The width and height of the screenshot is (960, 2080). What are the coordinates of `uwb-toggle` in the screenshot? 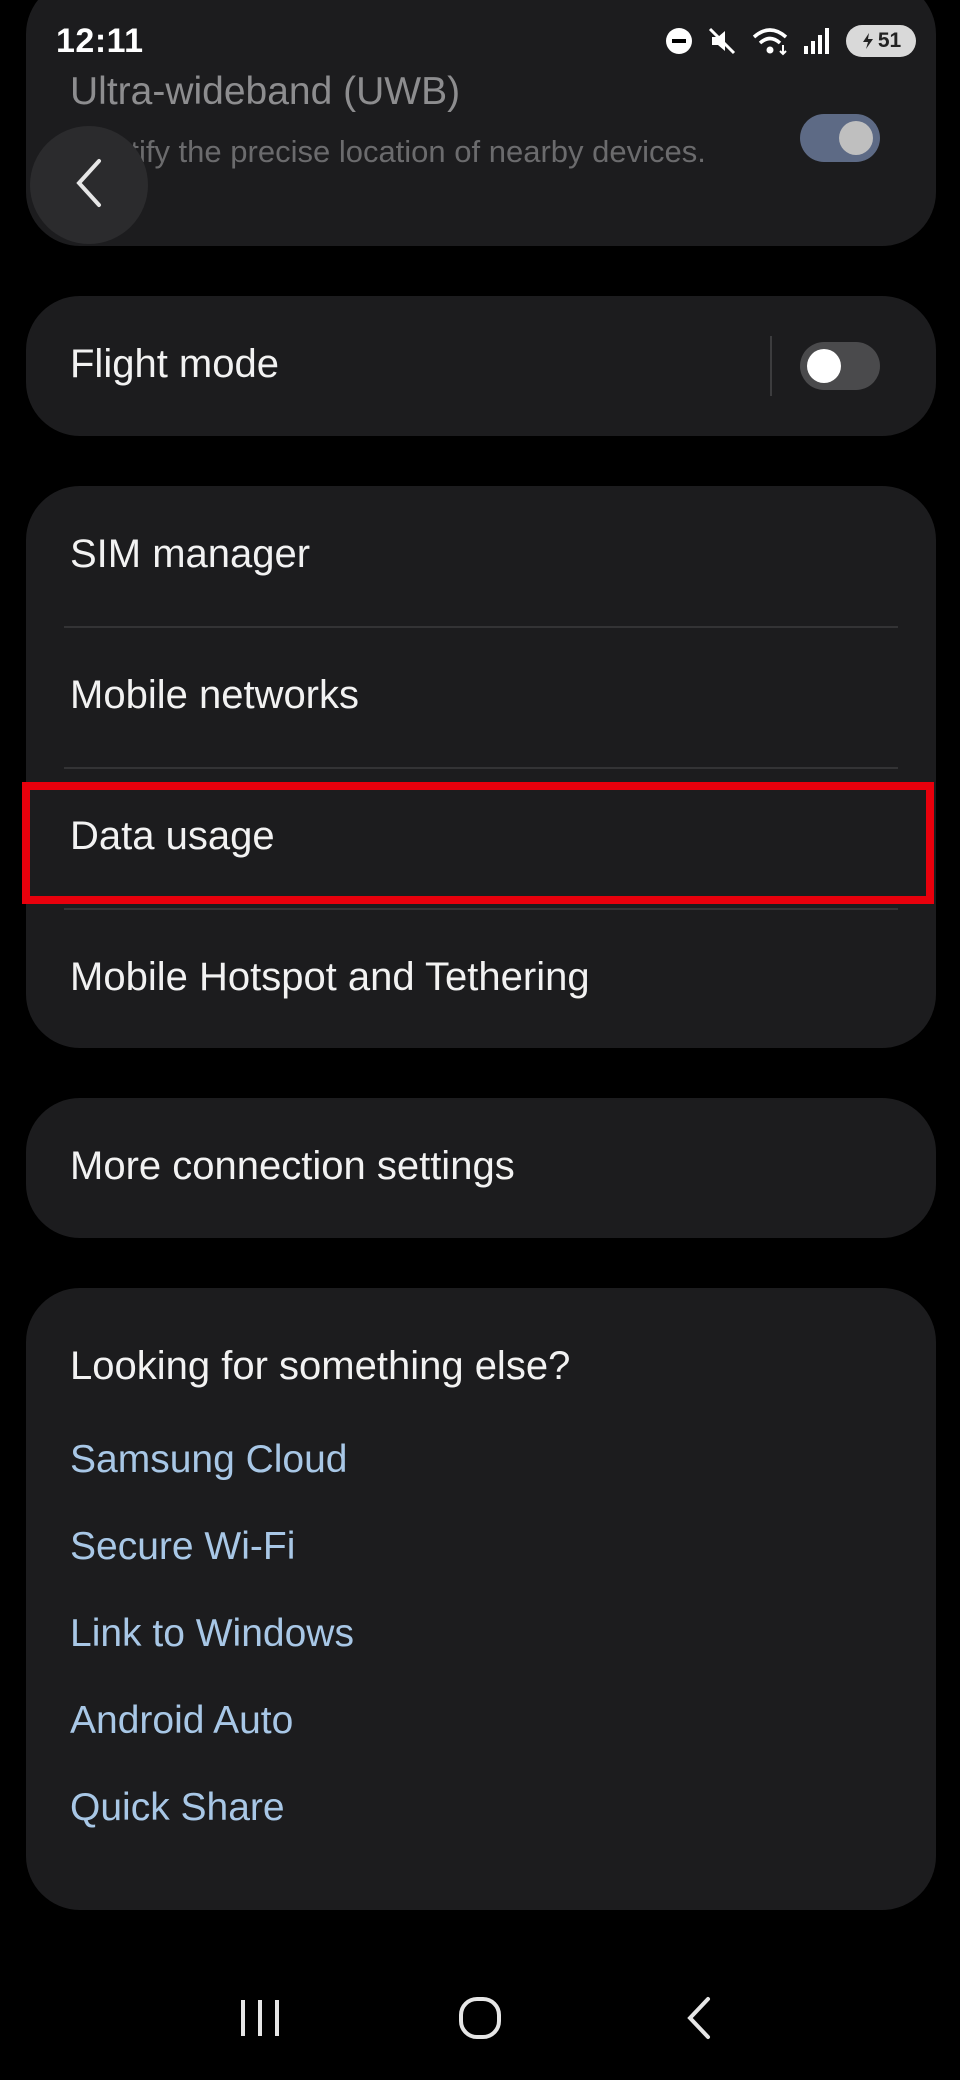 It's located at (840, 138).